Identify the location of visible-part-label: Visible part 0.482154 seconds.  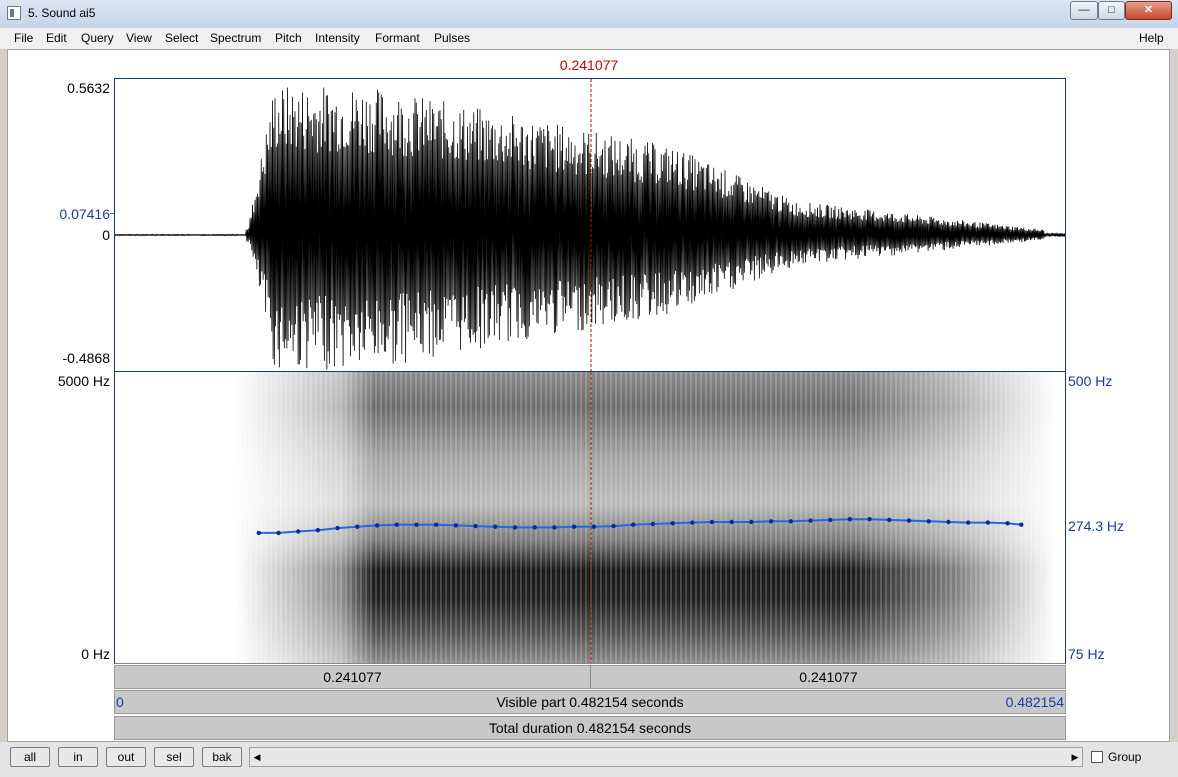
(590, 702).